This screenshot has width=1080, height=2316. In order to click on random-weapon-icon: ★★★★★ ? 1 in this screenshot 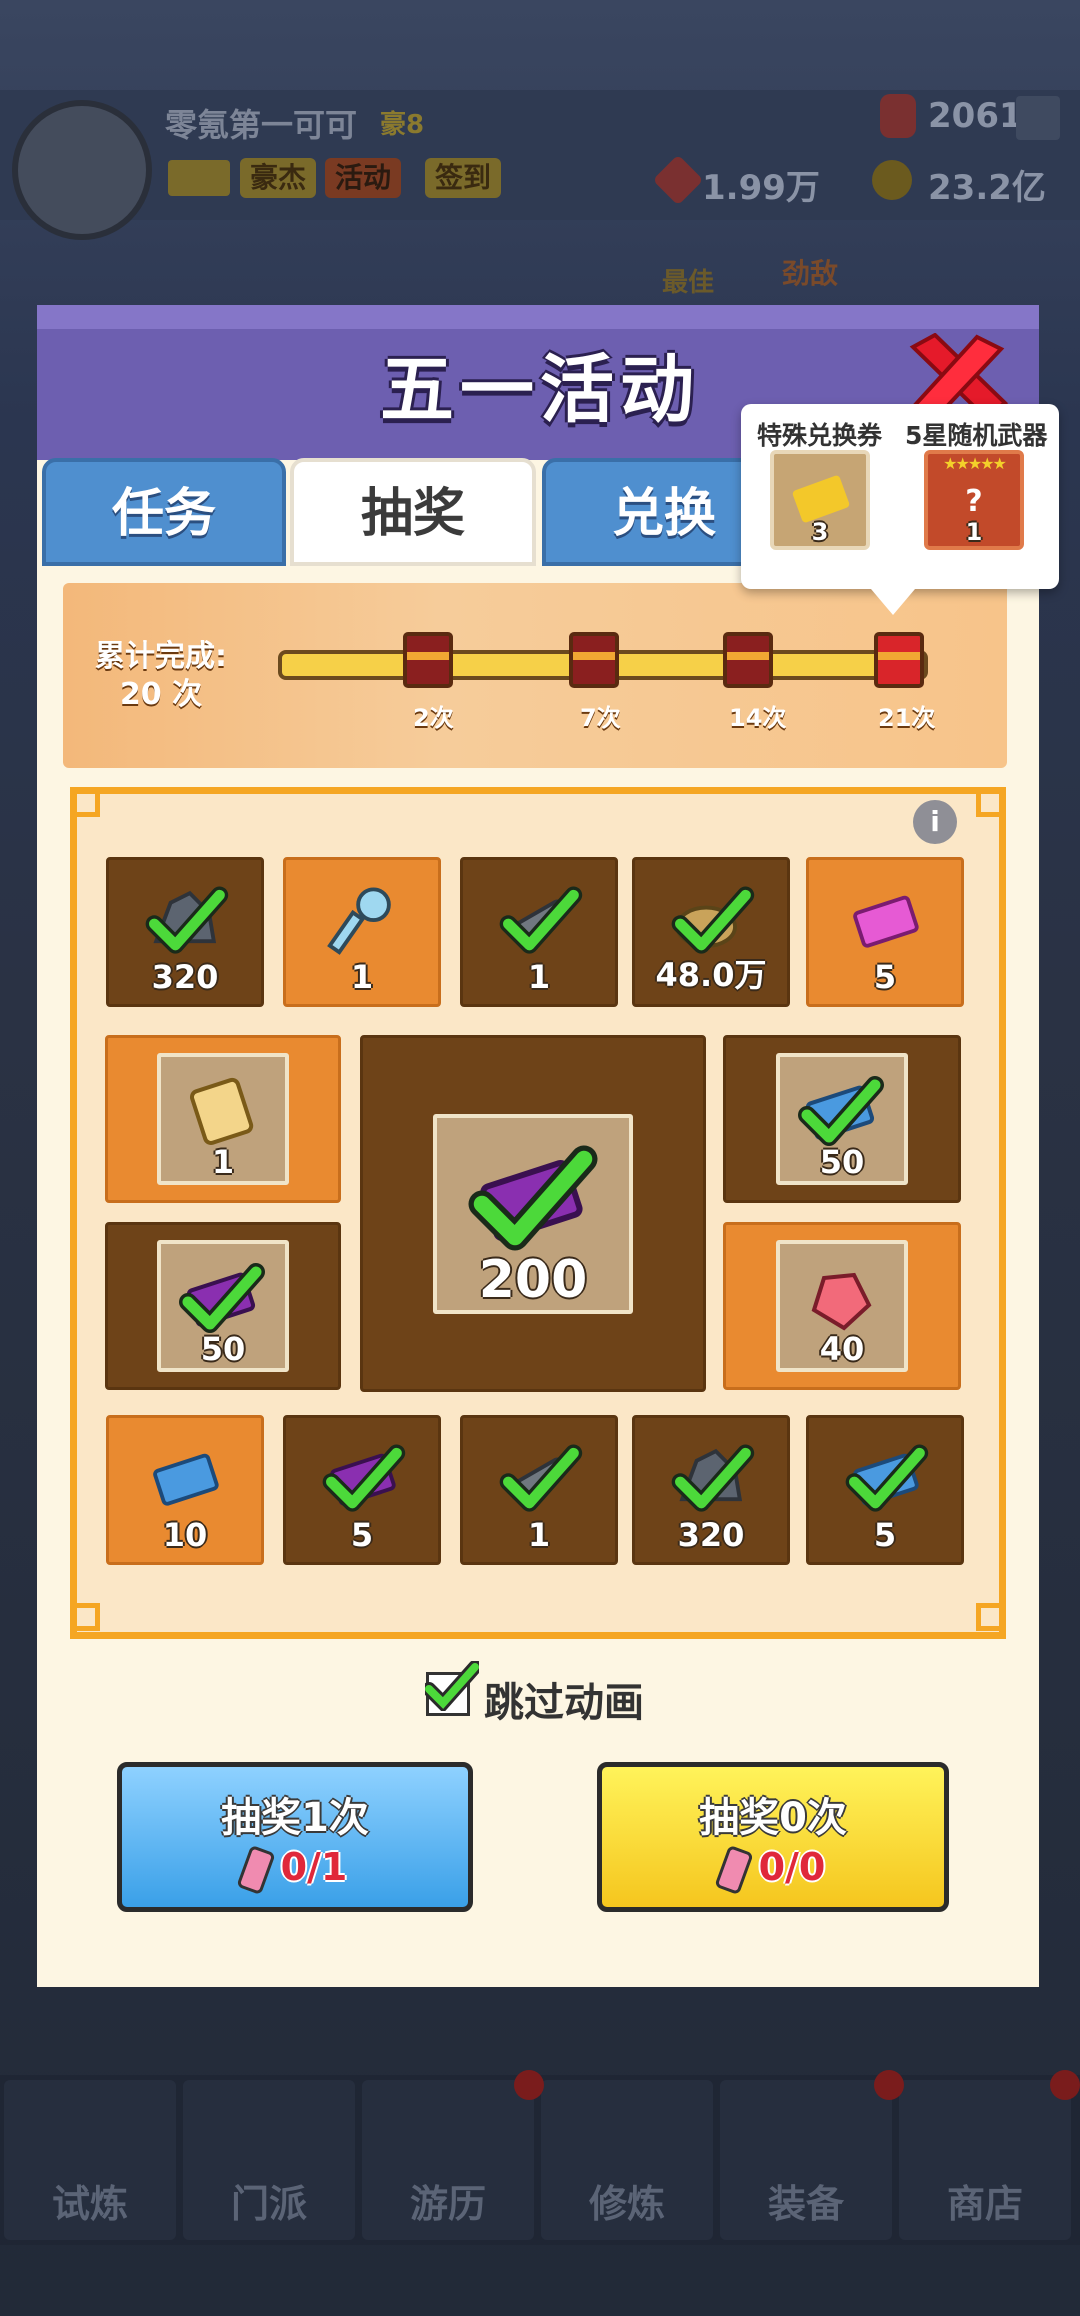, I will do `click(974, 500)`.